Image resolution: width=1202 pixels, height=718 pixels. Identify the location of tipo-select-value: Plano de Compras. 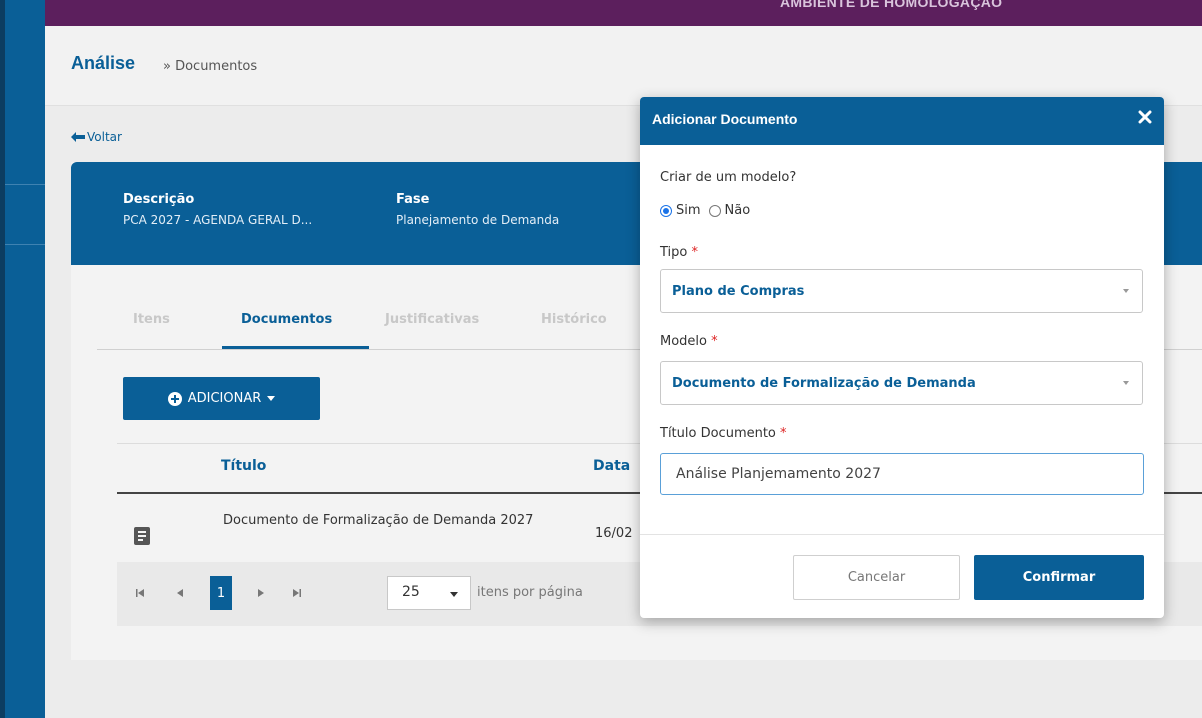
(738, 291).